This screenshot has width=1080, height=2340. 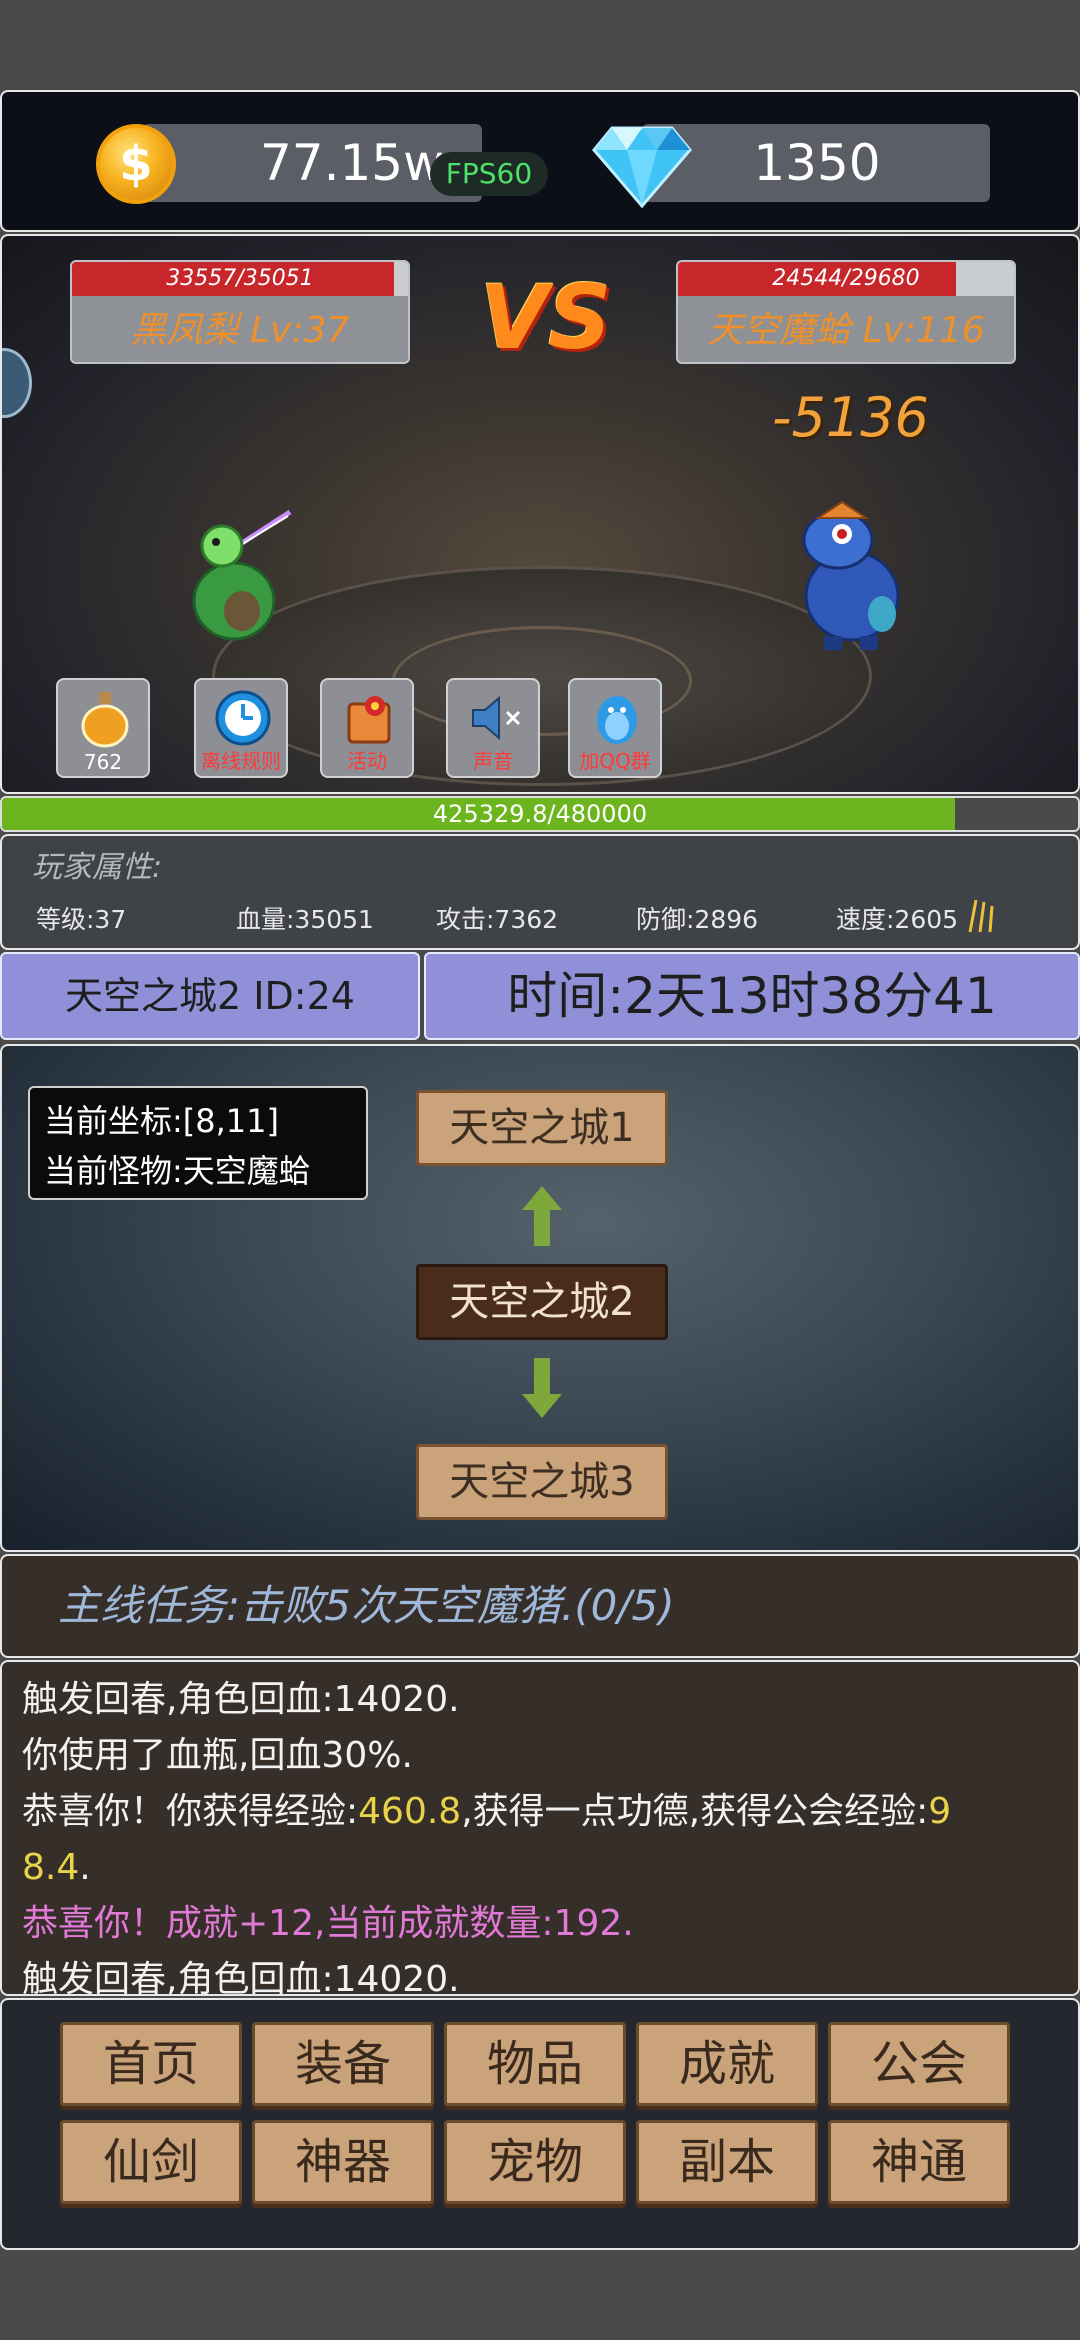 I want to click on current-map-name: 天空之城2 ID:24, so click(x=210, y=996).